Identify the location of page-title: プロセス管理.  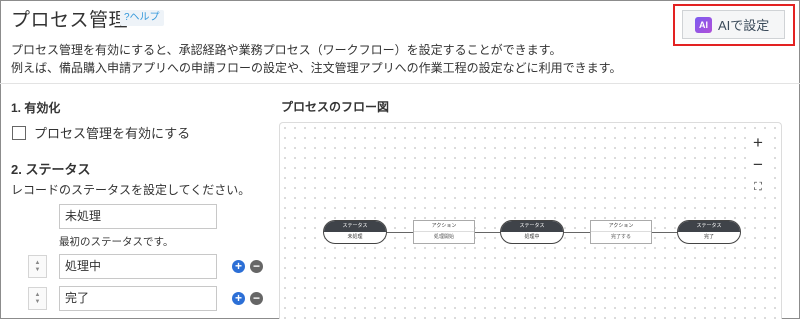
(70, 20).